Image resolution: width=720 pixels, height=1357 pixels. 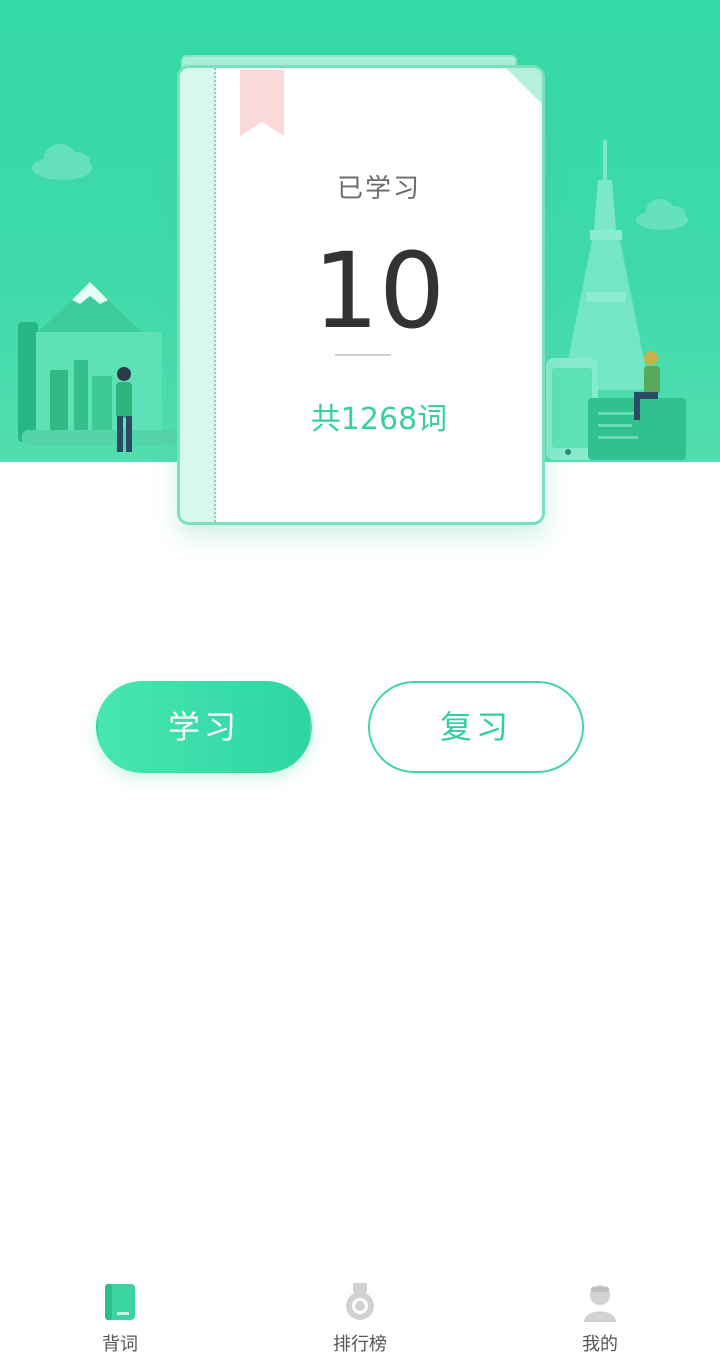 I want to click on total-words-count: 共1268词, so click(x=379, y=419).